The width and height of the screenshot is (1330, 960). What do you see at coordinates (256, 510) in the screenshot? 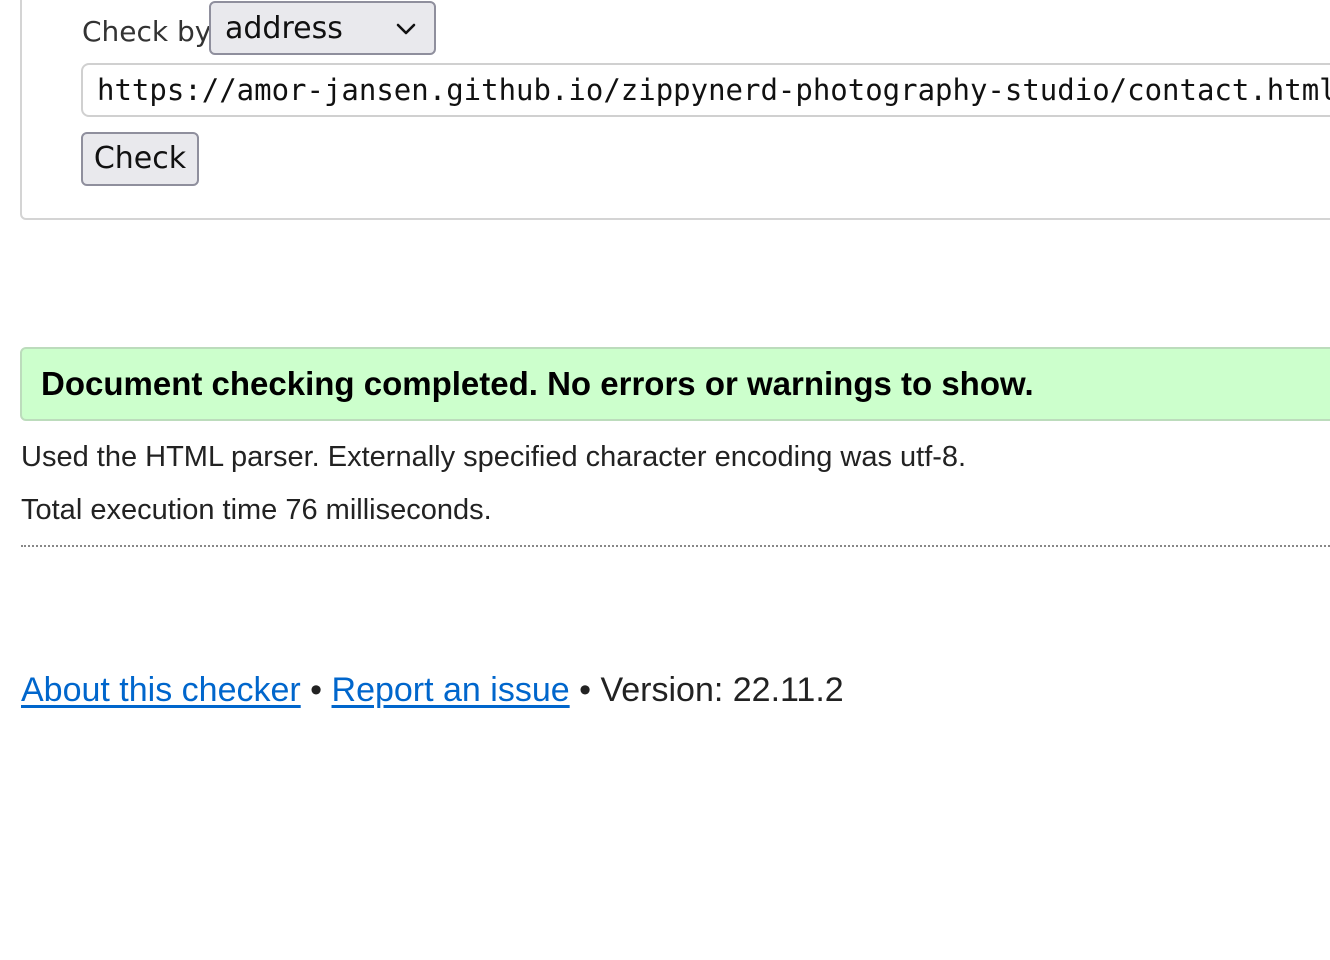
I see `execution-time-text: Total execution time 76 milliseconds.` at bounding box center [256, 510].